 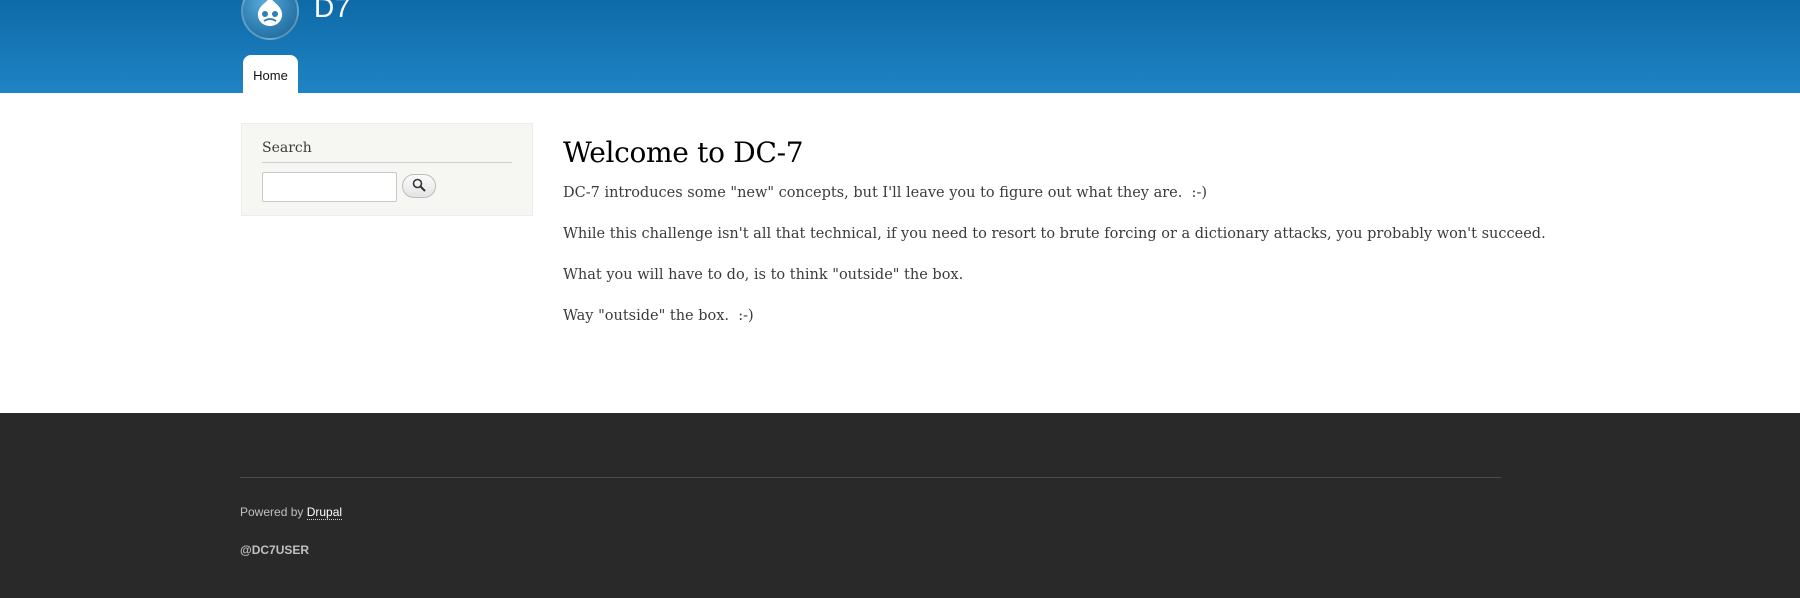 What do you see at coordinates (270, 74) in the screenshot?
I see `nav-tab-home: Home` at bounding box center [270, 74].